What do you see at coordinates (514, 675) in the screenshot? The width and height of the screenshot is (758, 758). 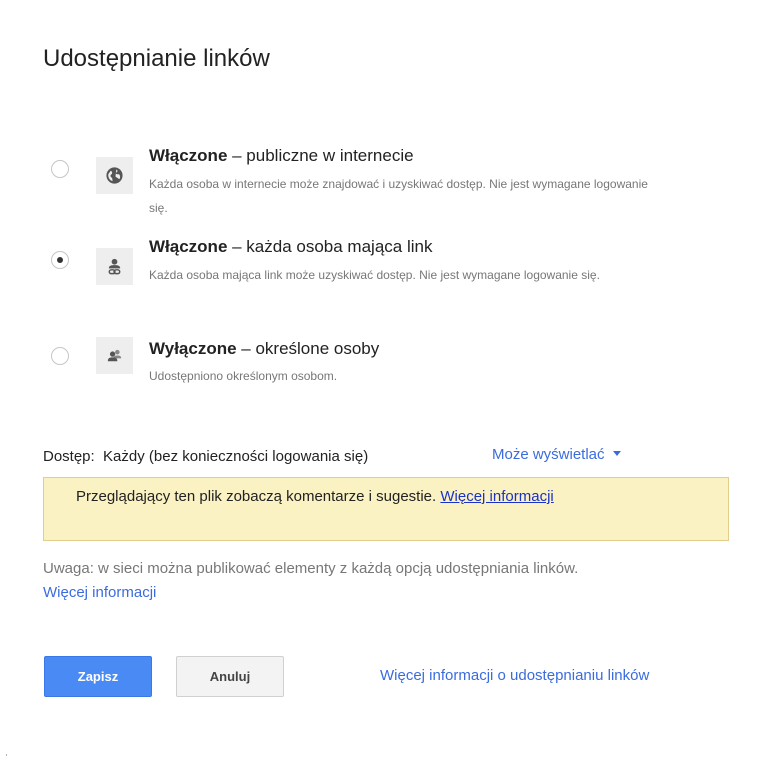 I see `link-sharing-help-link: Więcej informacji o udostępnianiu linków` at bounding box center [514, 675].